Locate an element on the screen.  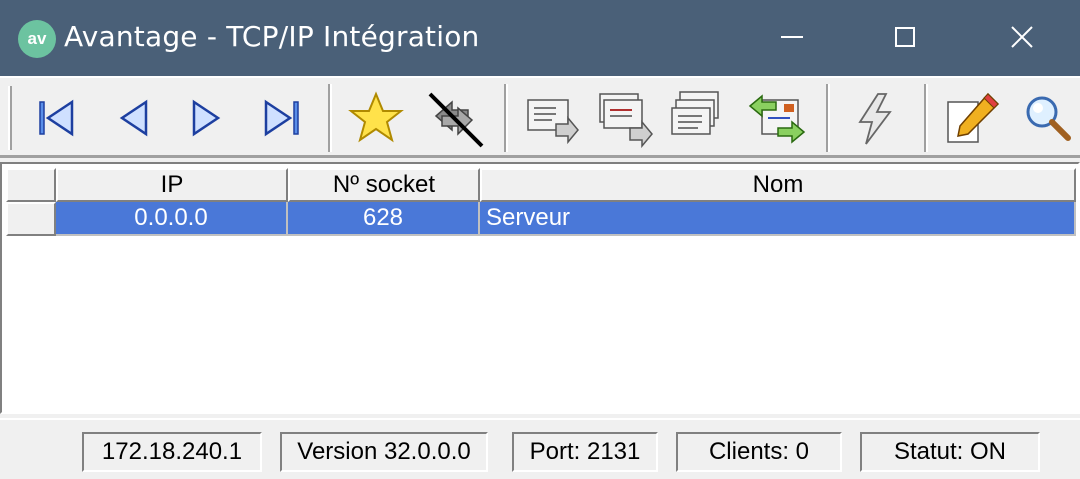
first-icon is located at coordinates (56, 118).